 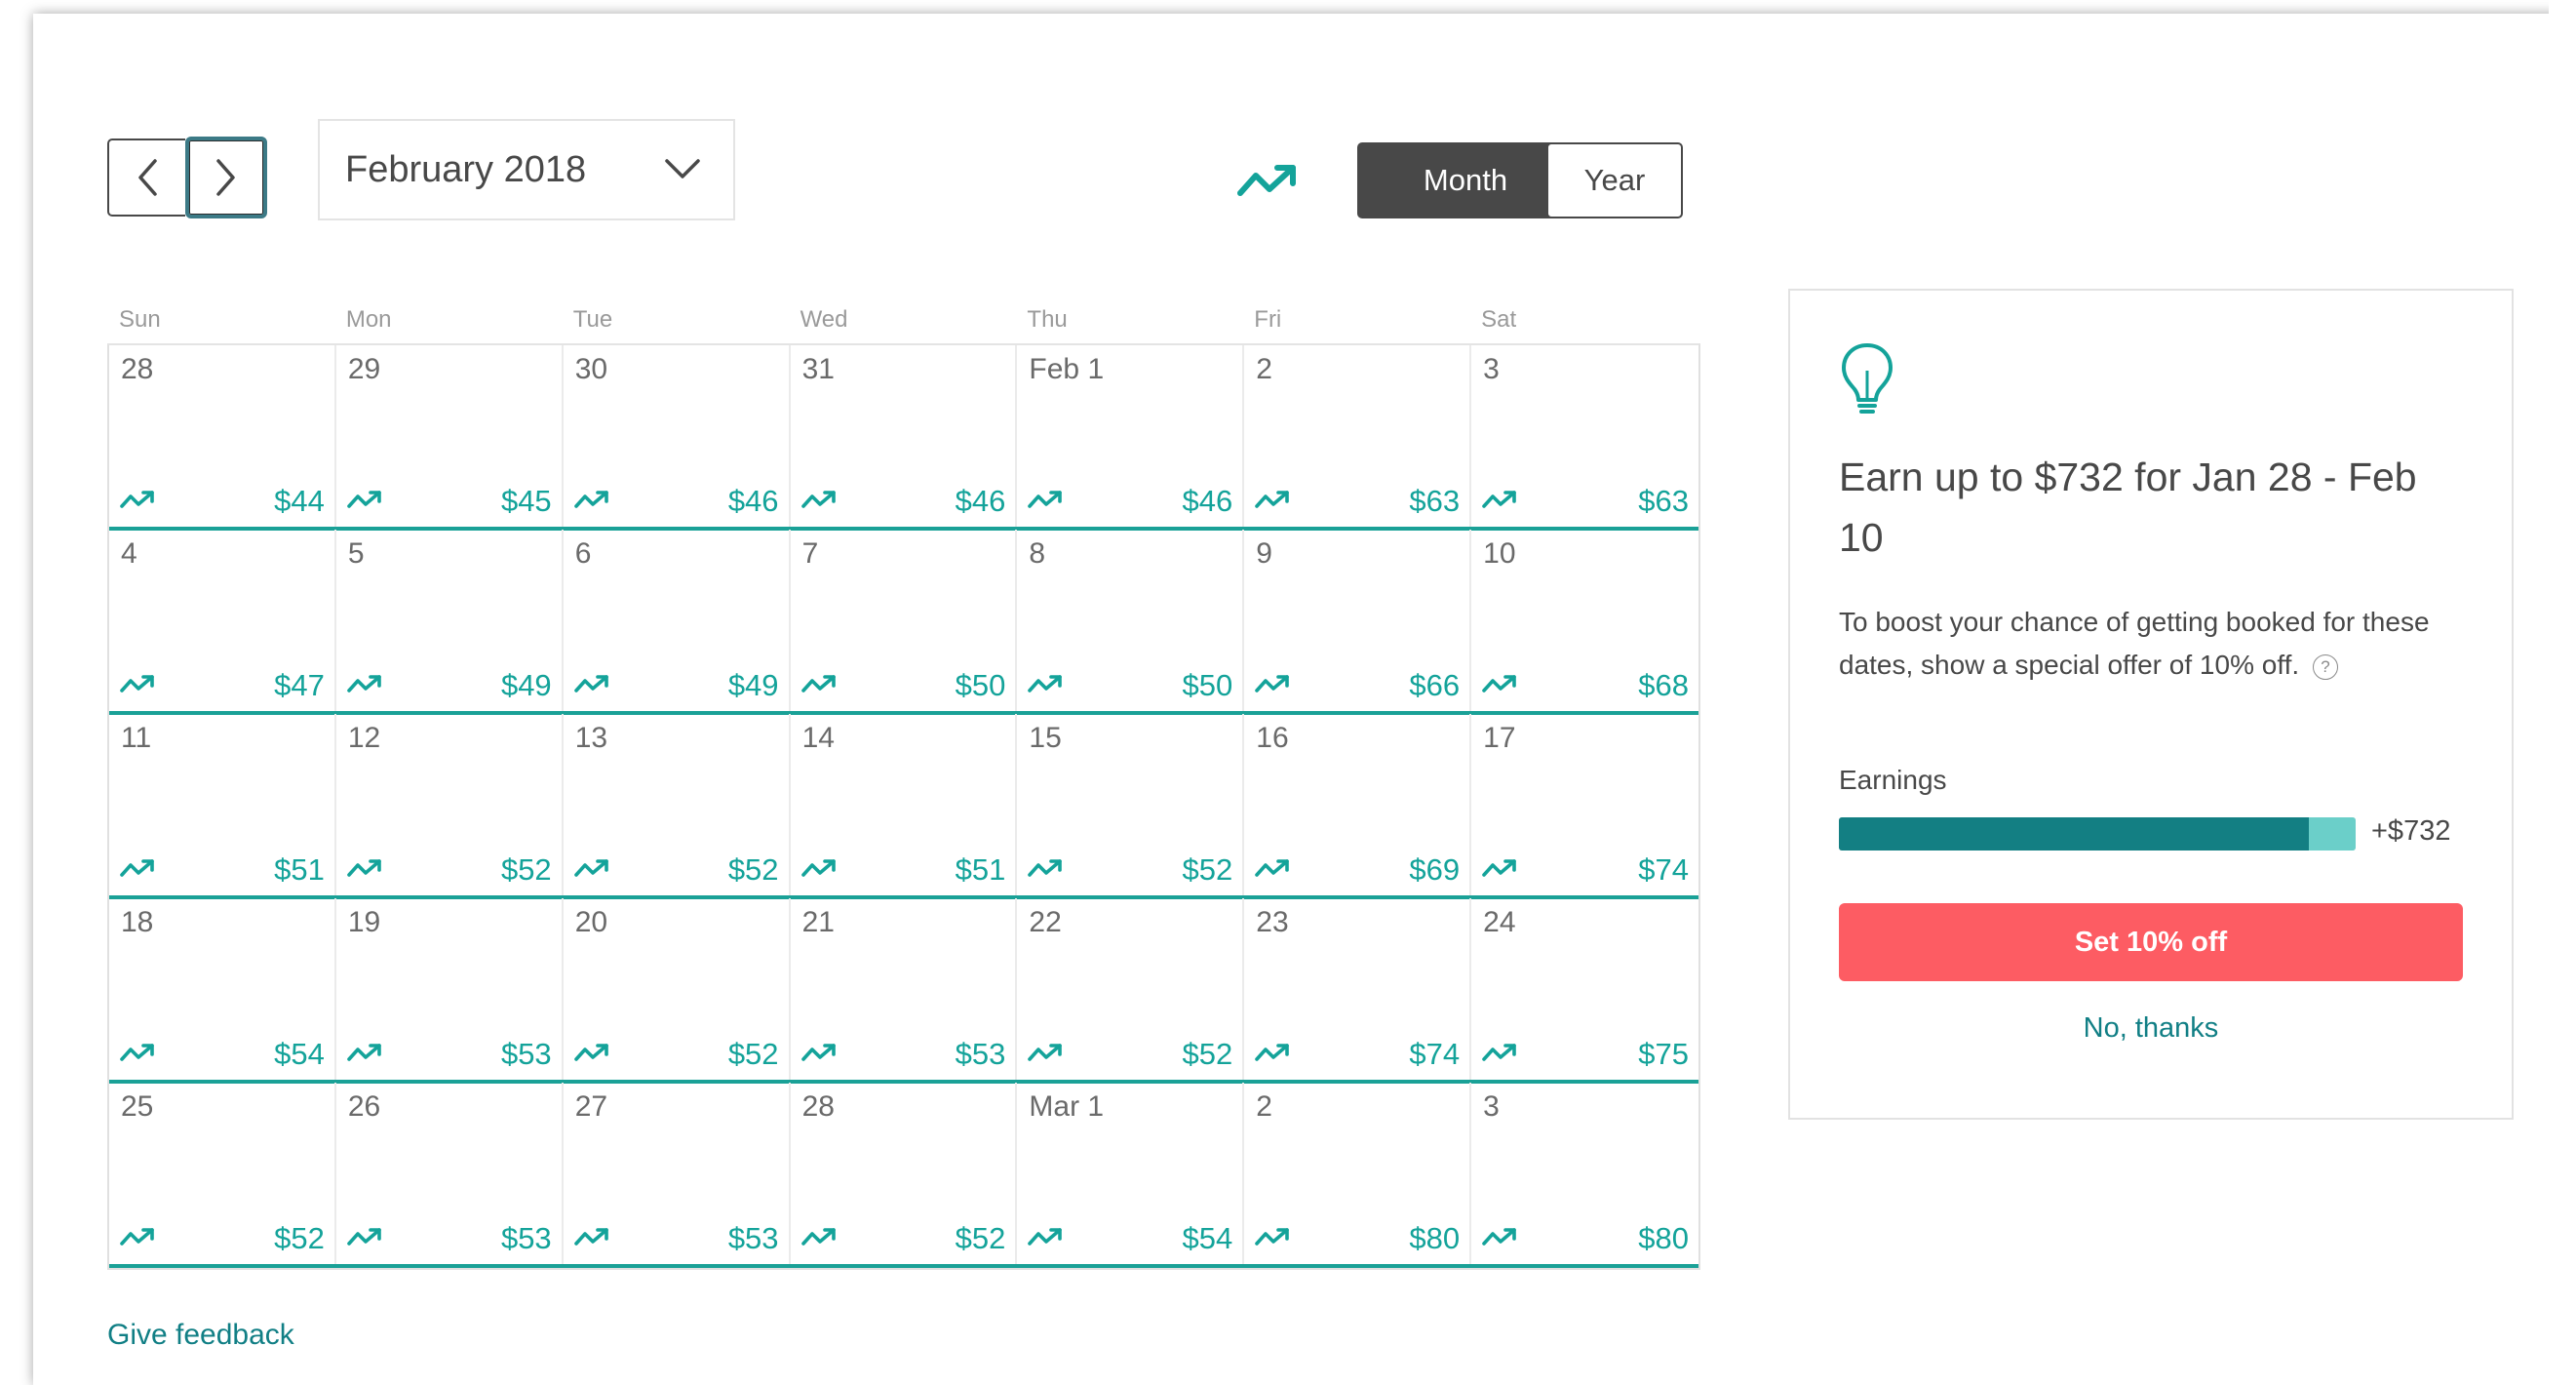 I want to click on calendar-day-cell: 27 $53, so click(x=677, y=1173).